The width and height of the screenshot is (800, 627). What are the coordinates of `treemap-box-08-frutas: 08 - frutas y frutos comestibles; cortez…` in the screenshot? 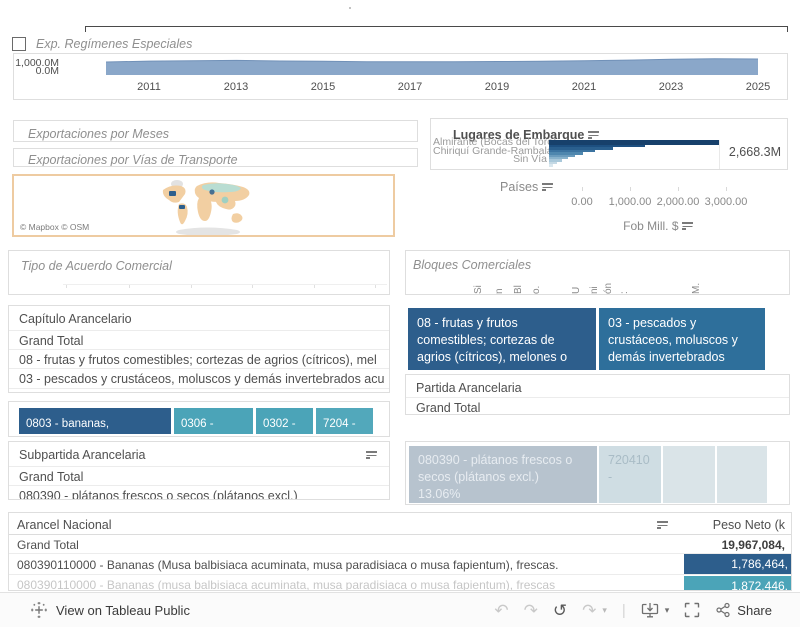 It's located at (502, 339).